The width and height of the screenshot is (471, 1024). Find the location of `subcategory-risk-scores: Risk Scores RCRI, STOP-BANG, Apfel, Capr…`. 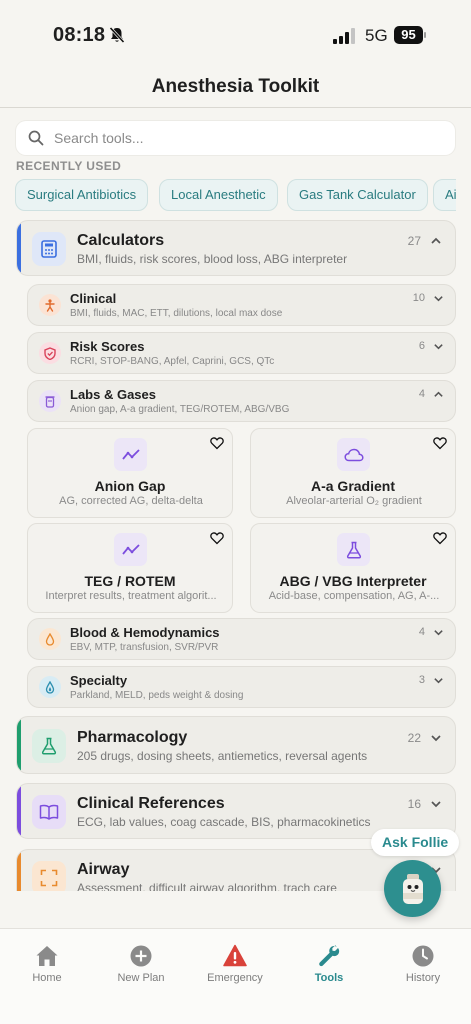

subcategory-risk-scores: Risk Scores RCRI, STOP-BANG, Apfel, Capr… is located at coordinates (241, 353).